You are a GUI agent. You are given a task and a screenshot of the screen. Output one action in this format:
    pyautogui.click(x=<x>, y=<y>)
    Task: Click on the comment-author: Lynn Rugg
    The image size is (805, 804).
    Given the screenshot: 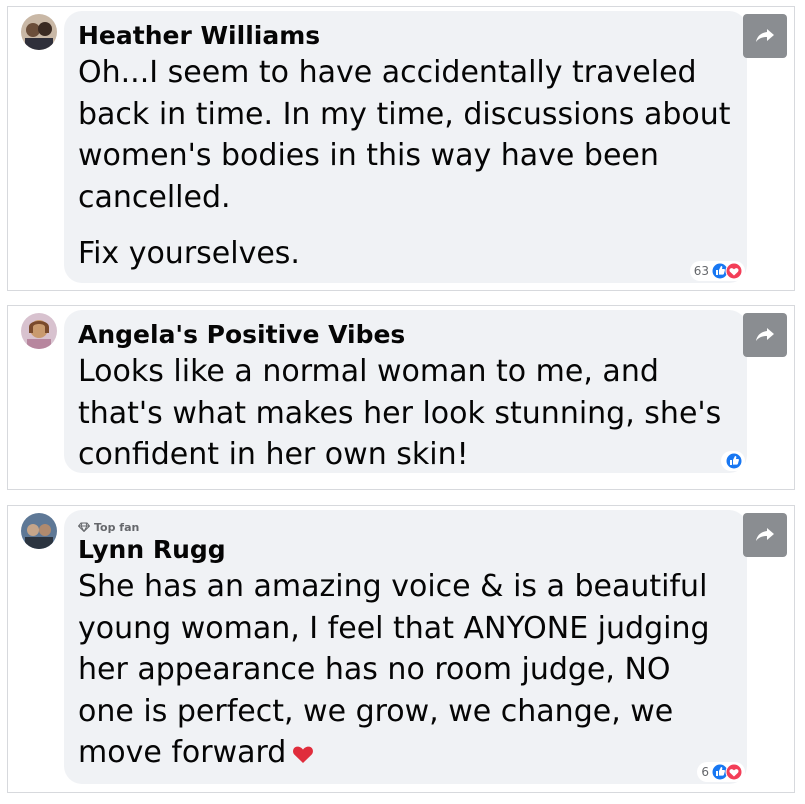 What is the action you would take?
    pyautogui.click(x=405, y=550)
    